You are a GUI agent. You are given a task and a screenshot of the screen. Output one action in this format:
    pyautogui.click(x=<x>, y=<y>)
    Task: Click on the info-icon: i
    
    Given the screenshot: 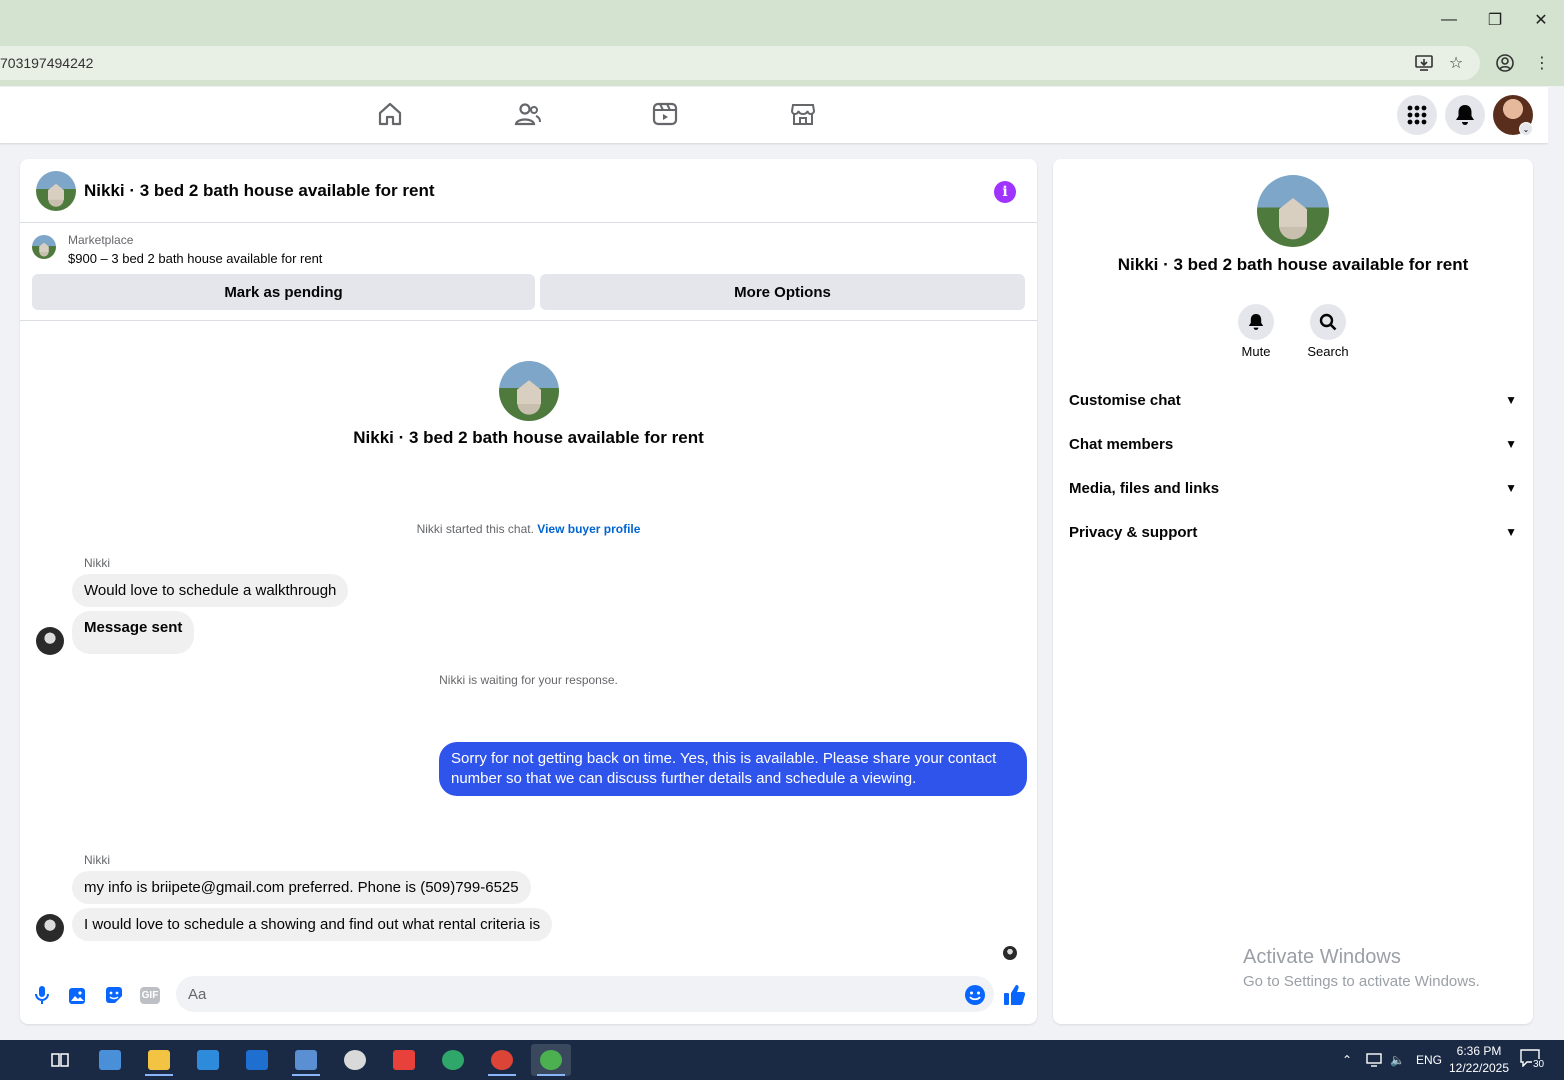 What is the action you would take?
    pyautogui.click(x=1005, y=192)
    